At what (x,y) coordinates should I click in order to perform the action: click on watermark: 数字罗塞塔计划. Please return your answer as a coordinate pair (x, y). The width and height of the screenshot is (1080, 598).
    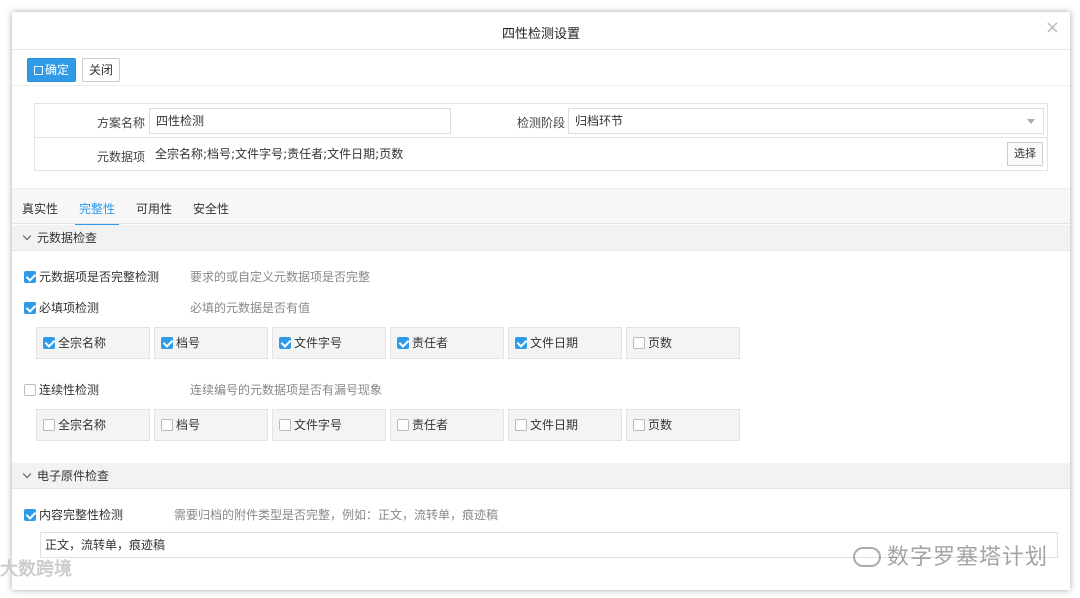
    Looking at the image, I should click on (950, 555).